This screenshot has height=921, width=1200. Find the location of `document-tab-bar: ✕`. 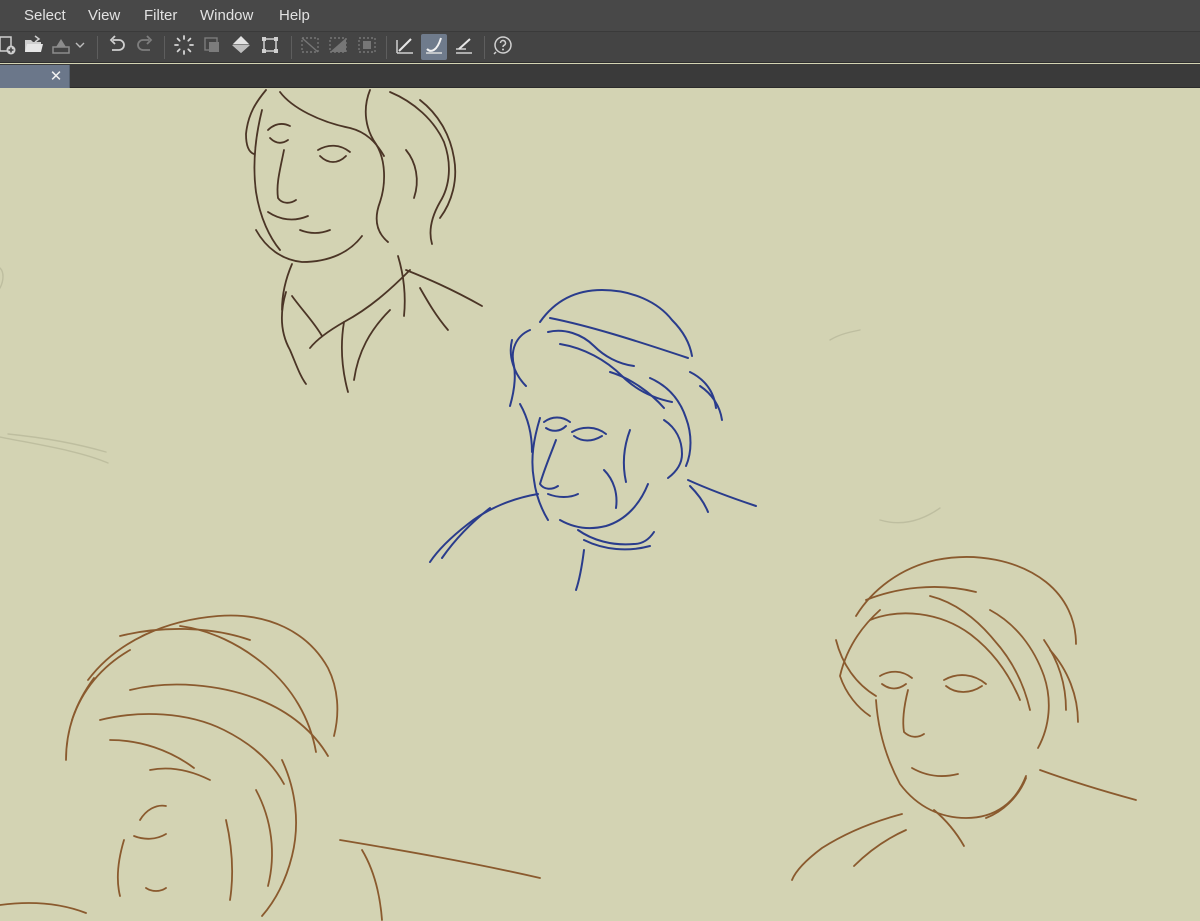

document-tab-bar: ✕ is located at coordinates (600, 76).